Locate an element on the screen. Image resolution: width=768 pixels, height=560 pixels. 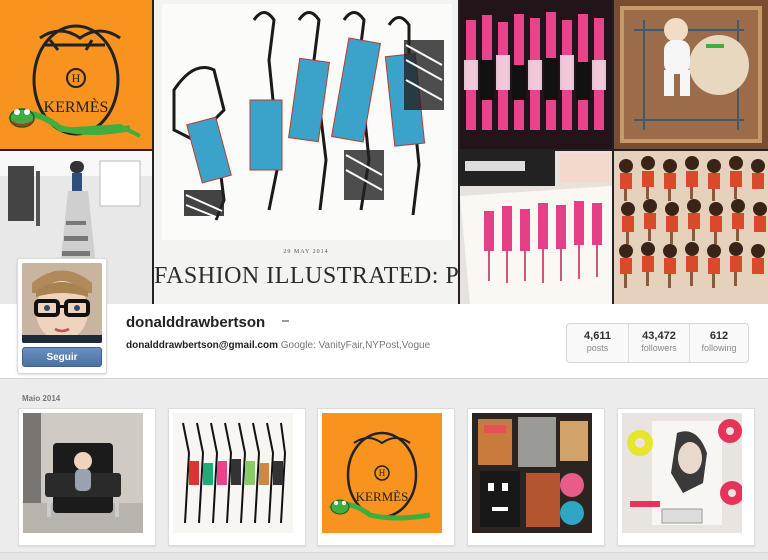
cover-photo-painting-pink is located at coordinates (536, 227).